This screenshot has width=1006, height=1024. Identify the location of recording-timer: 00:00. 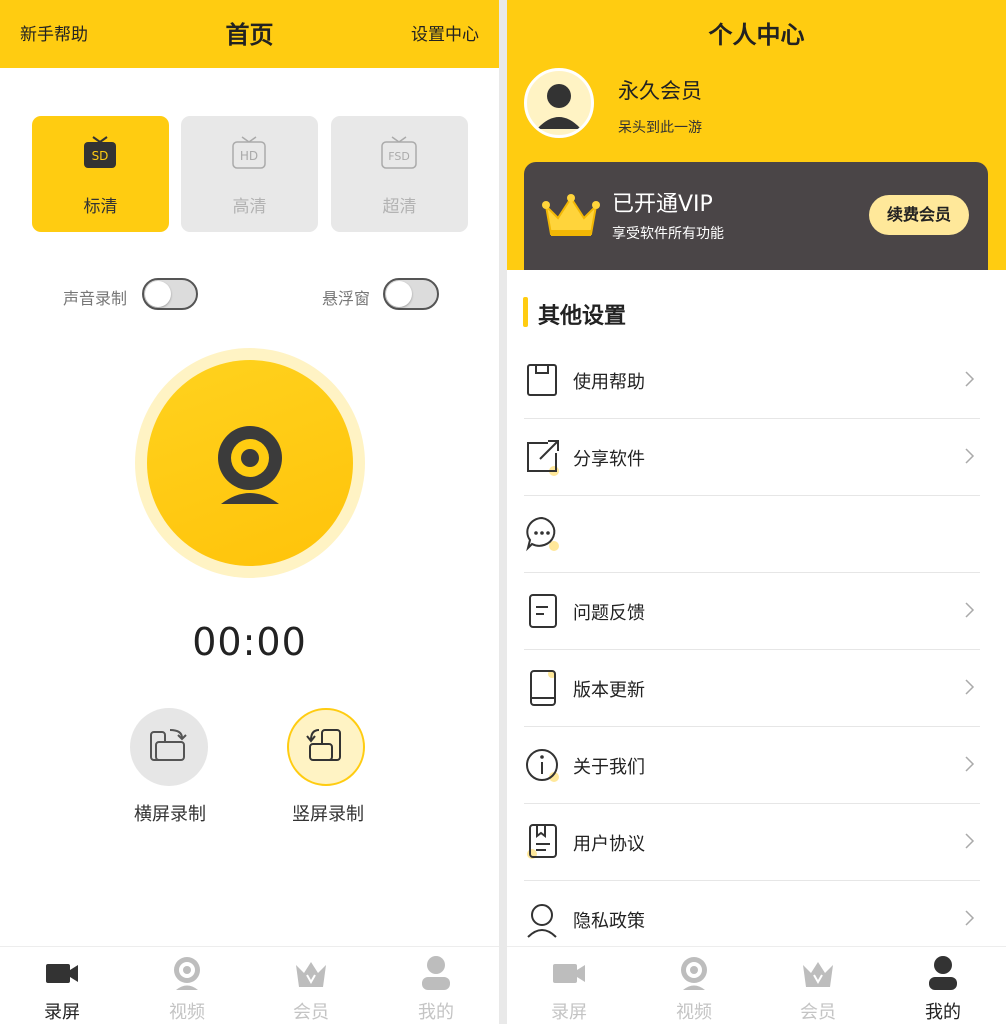
(249, 642).